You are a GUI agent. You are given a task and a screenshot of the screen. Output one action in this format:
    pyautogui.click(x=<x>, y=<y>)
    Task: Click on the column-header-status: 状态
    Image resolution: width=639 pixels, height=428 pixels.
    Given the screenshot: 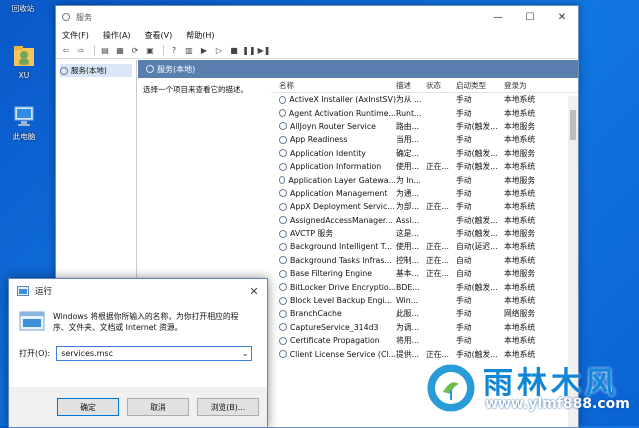 What is the action you would take?
    pyautogui.click(x=441, y=85)
    